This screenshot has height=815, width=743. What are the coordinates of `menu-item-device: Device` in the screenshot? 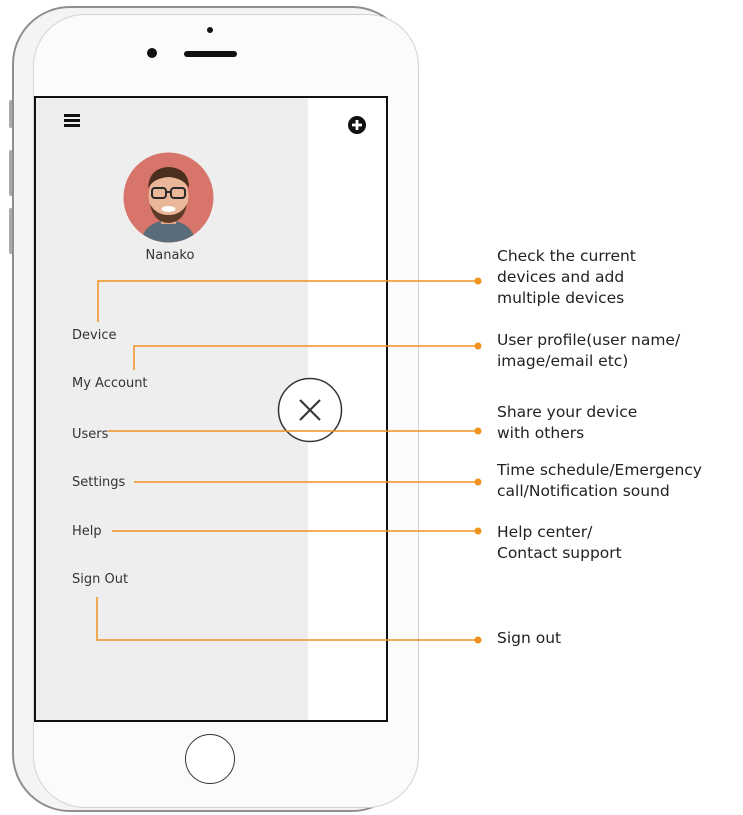 It's located at (94, 335).